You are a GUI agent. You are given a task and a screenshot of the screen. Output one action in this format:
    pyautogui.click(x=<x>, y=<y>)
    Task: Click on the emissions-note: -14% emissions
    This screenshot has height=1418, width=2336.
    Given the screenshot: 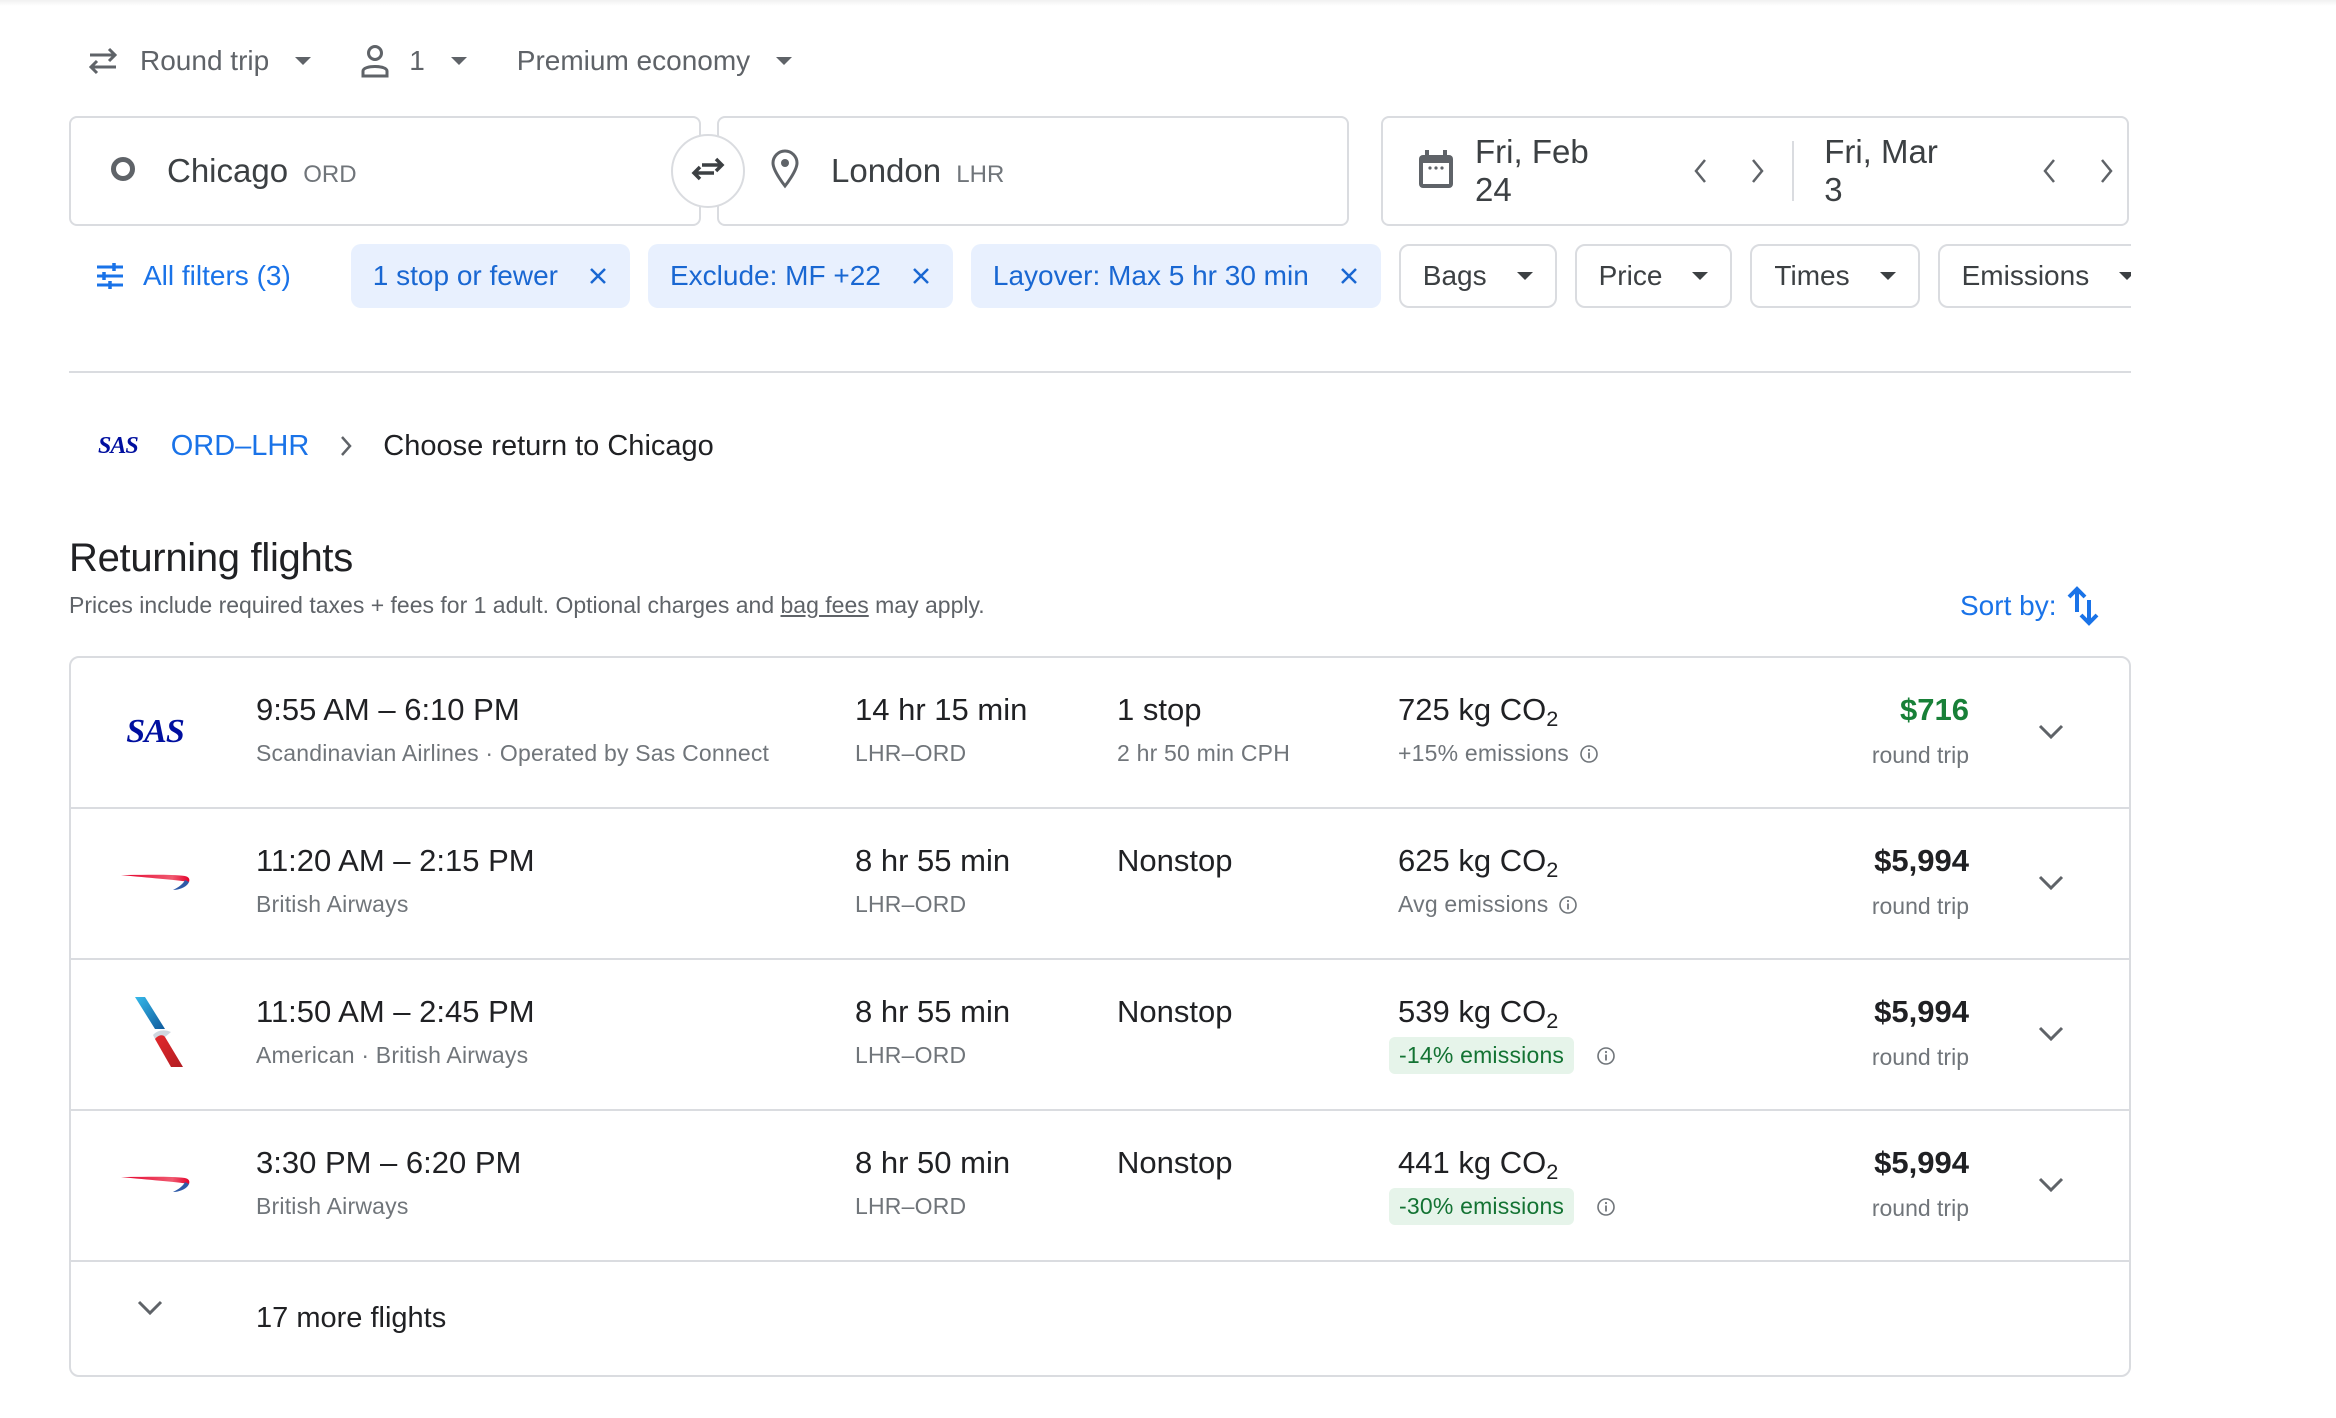 What is the action you would take?
    pyautogui.click(x=1502, y=1055)
    